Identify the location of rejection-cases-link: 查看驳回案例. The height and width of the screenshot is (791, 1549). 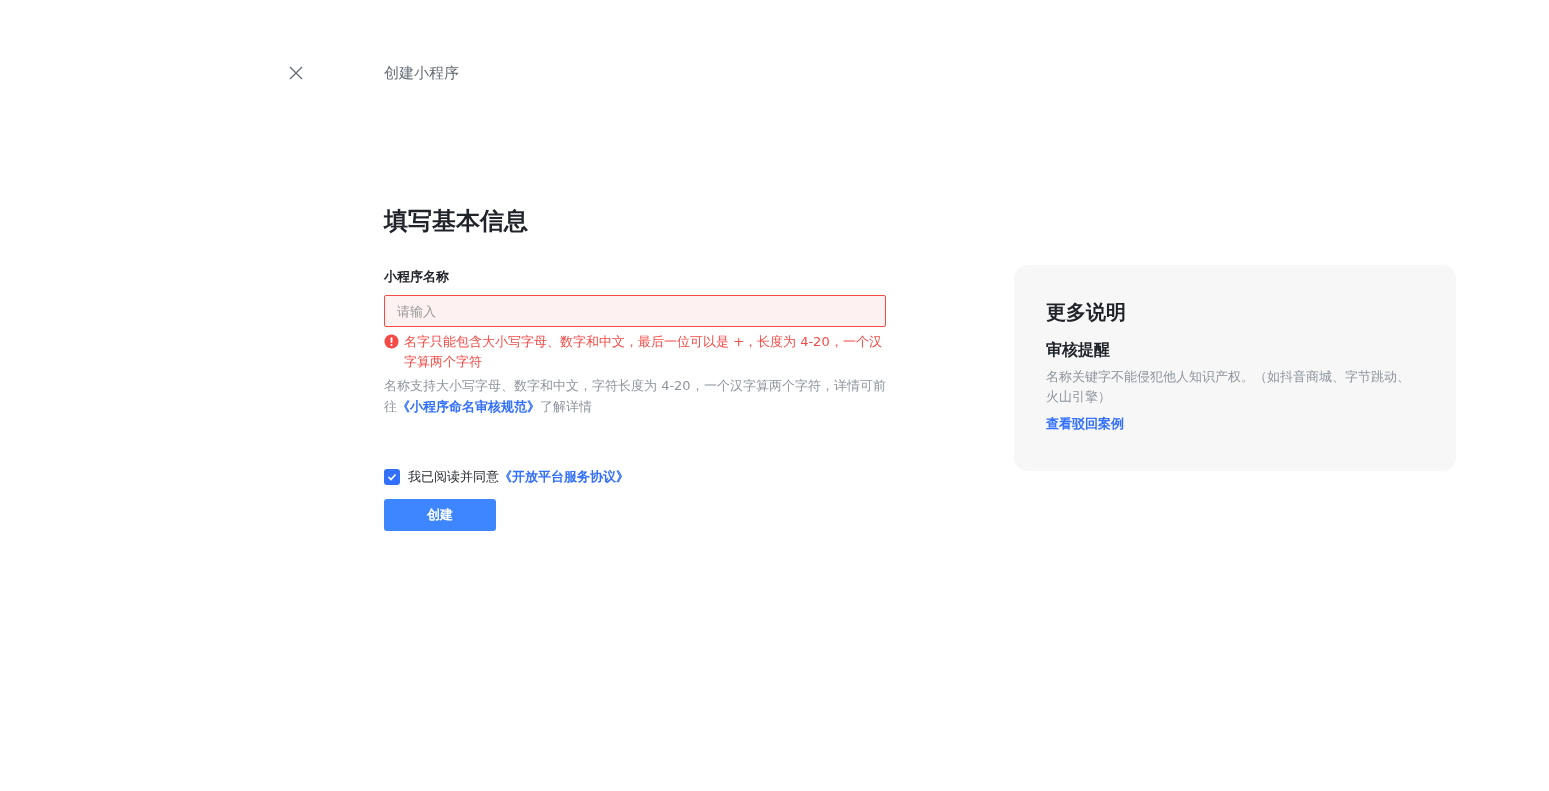
(1085, 423).